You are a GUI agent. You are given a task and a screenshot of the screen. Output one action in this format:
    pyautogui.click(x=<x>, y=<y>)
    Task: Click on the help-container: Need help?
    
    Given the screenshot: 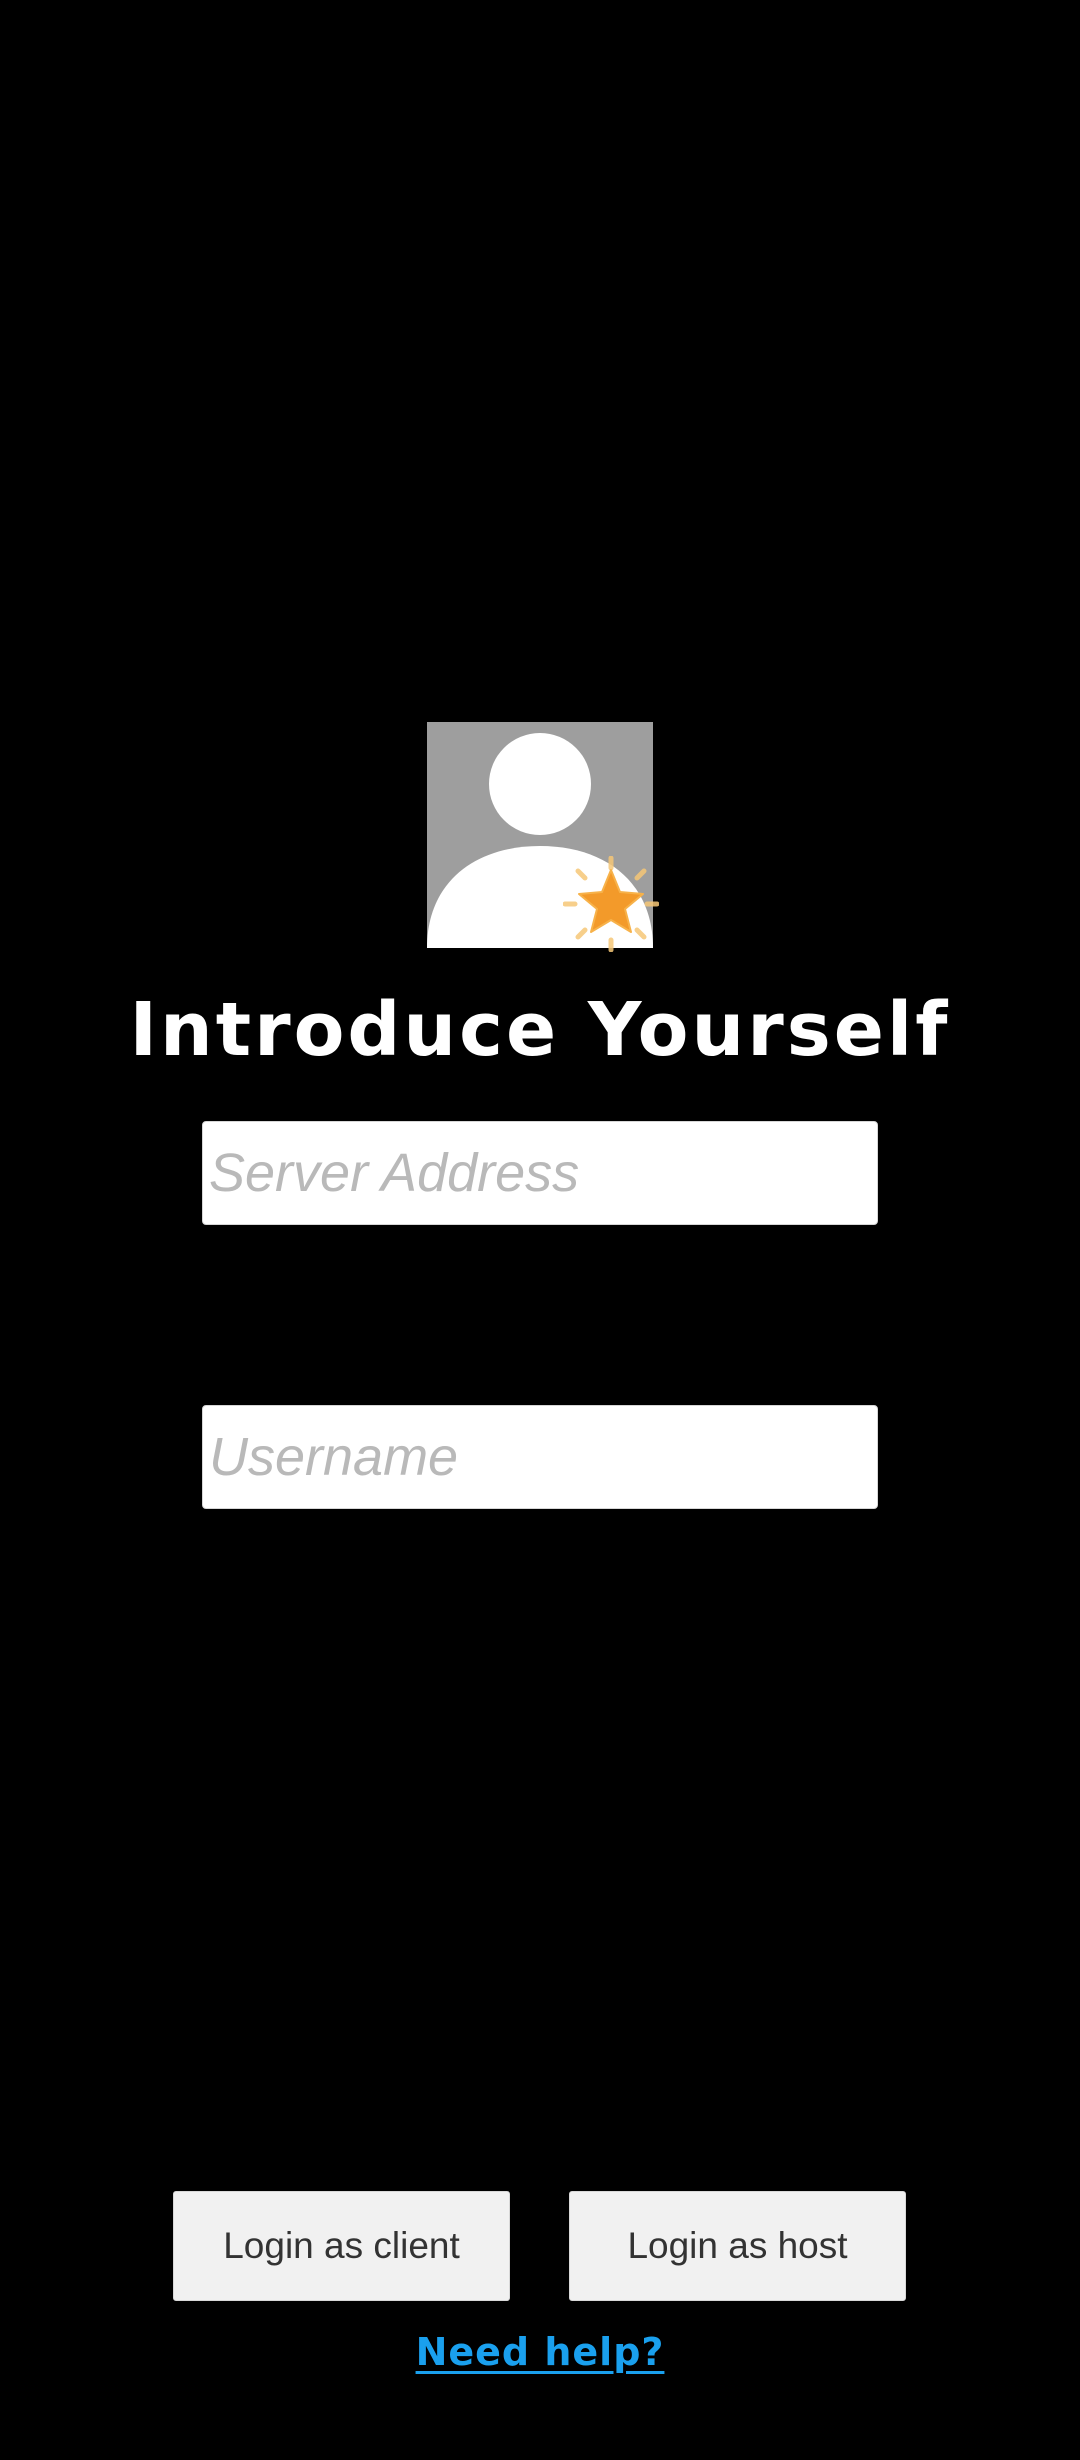 What is the action you would take?
    pyautogui.click(x=540, y=2352)
    